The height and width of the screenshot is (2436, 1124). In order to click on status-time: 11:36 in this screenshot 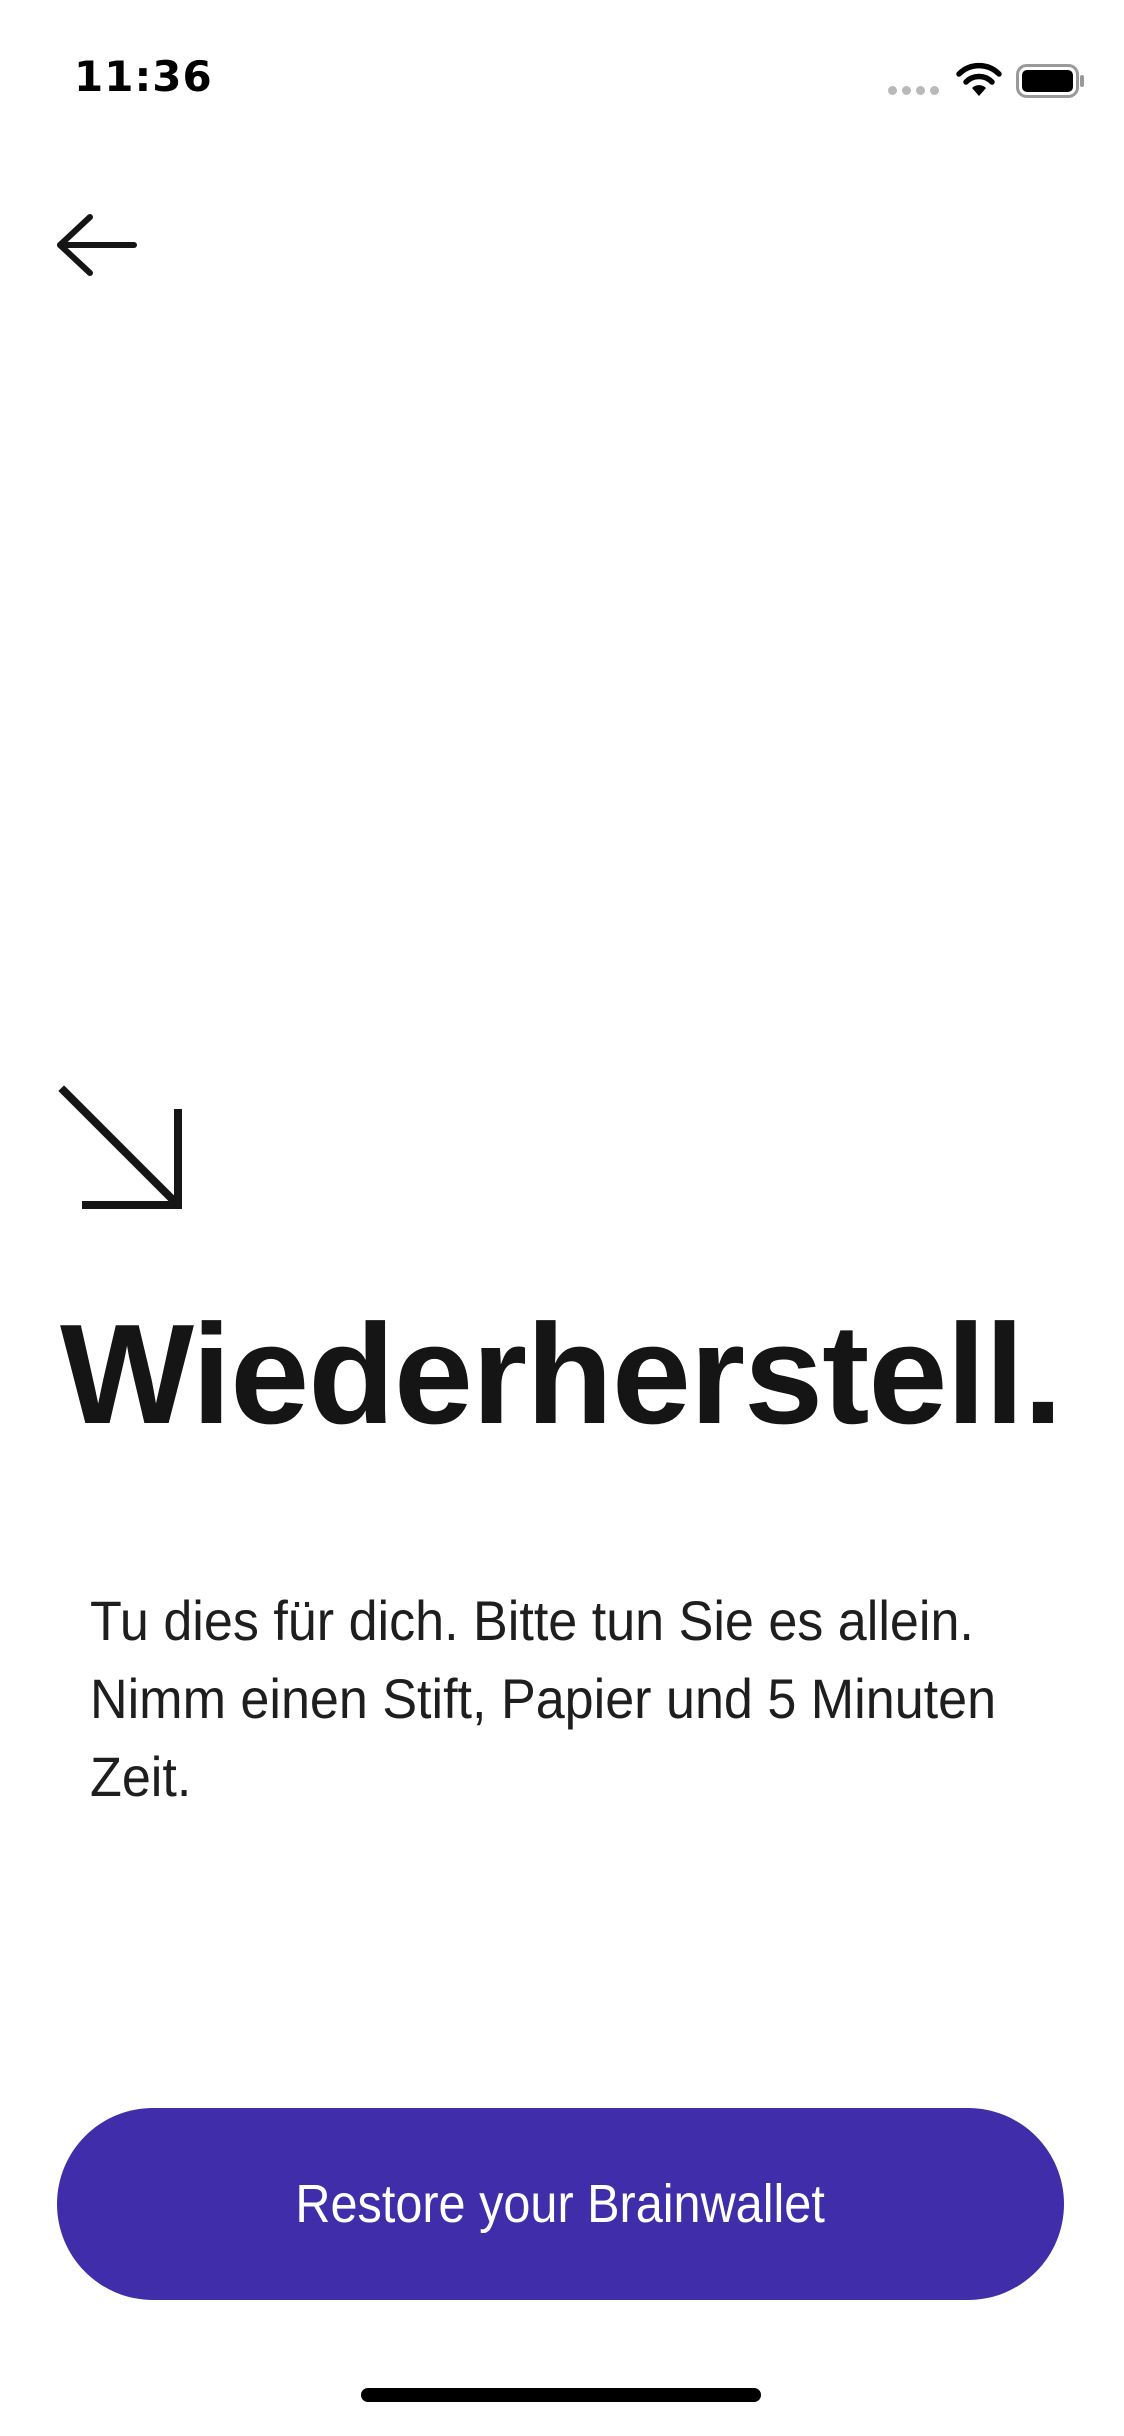, I will do `click(143, 76)`.